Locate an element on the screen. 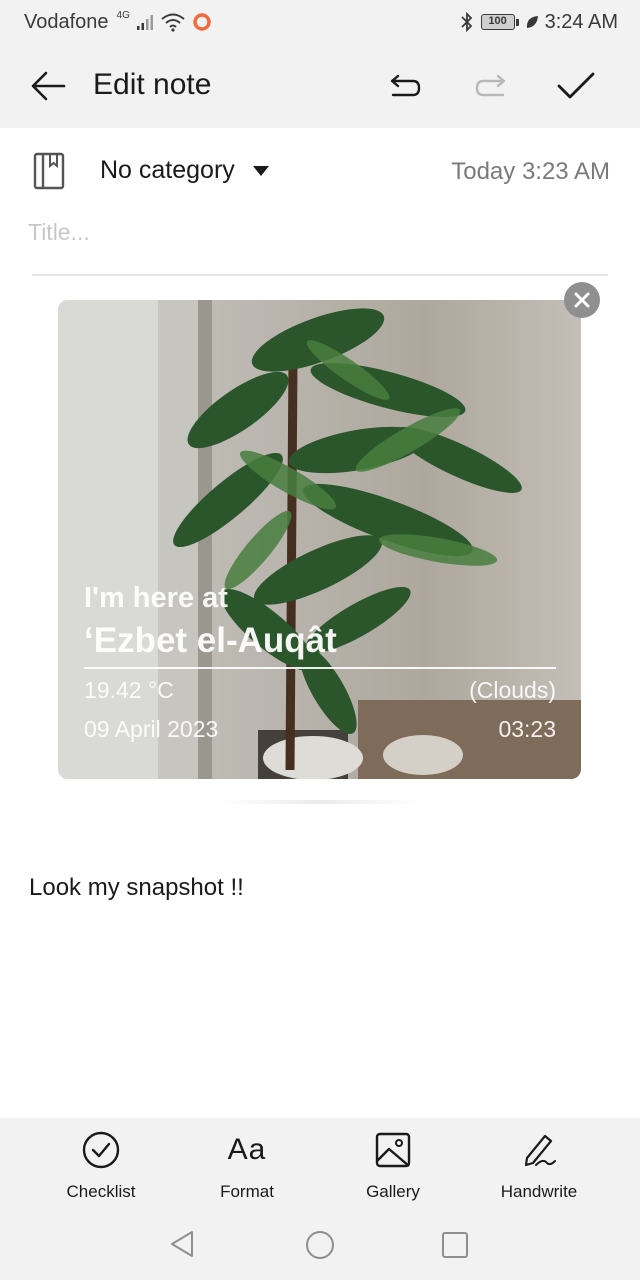 The height and width of the screenshot is (1280, 640). redo-icon is located at coordinates (490, 85).